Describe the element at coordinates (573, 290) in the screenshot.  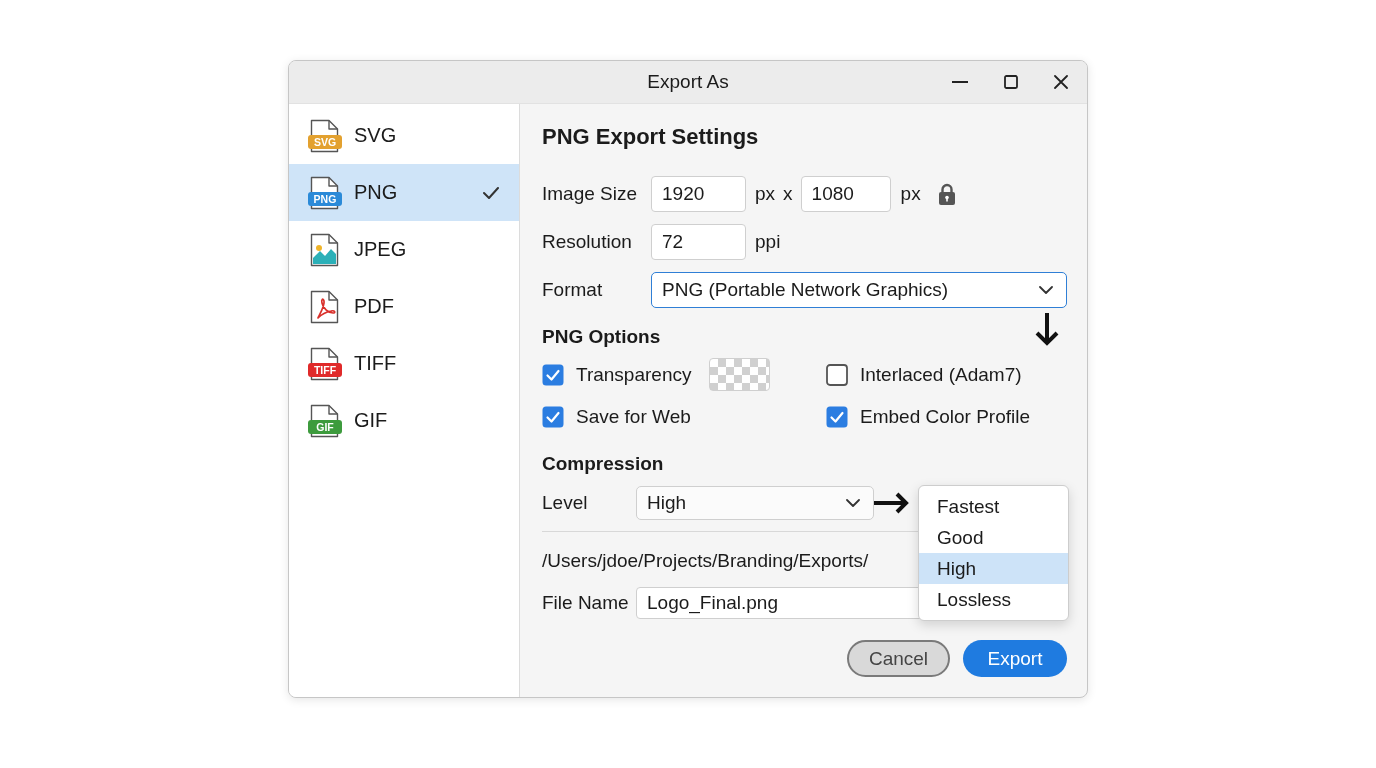
I see `field-label: Format` at that location.